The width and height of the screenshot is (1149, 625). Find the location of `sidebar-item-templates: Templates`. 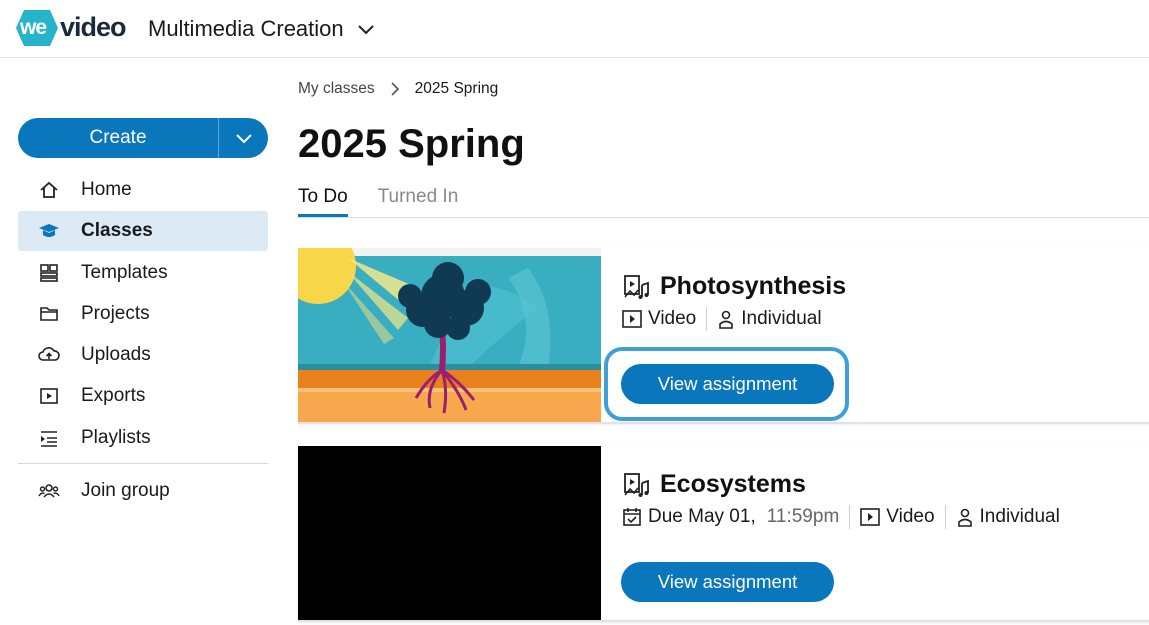

sidebar-item-templates: Templates is located at coordinates (143, 273).